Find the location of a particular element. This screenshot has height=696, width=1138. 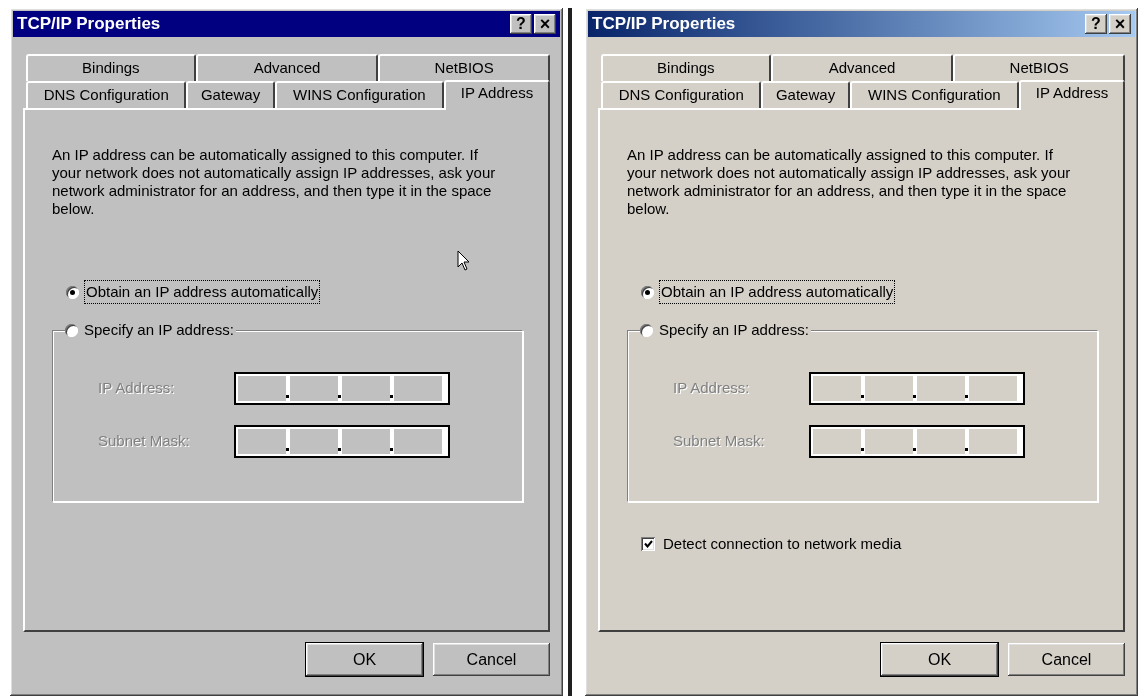

checkbox is located at coordinates (648, 544).